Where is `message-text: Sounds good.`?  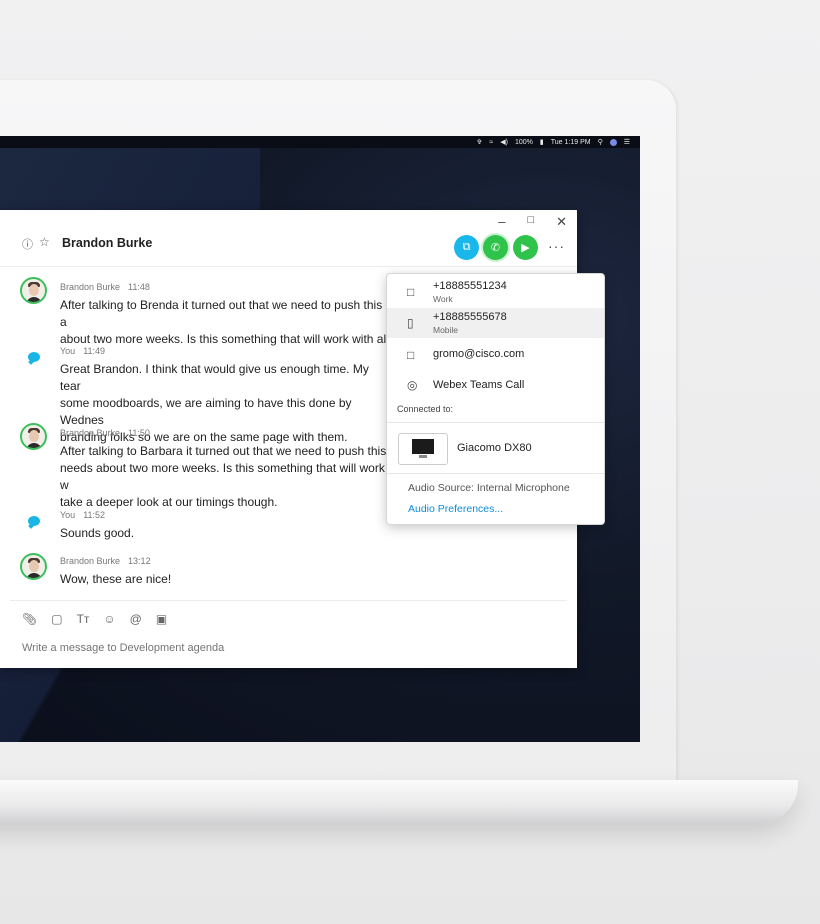 message-text: Sounds good. is located at coordinates (97, 533).